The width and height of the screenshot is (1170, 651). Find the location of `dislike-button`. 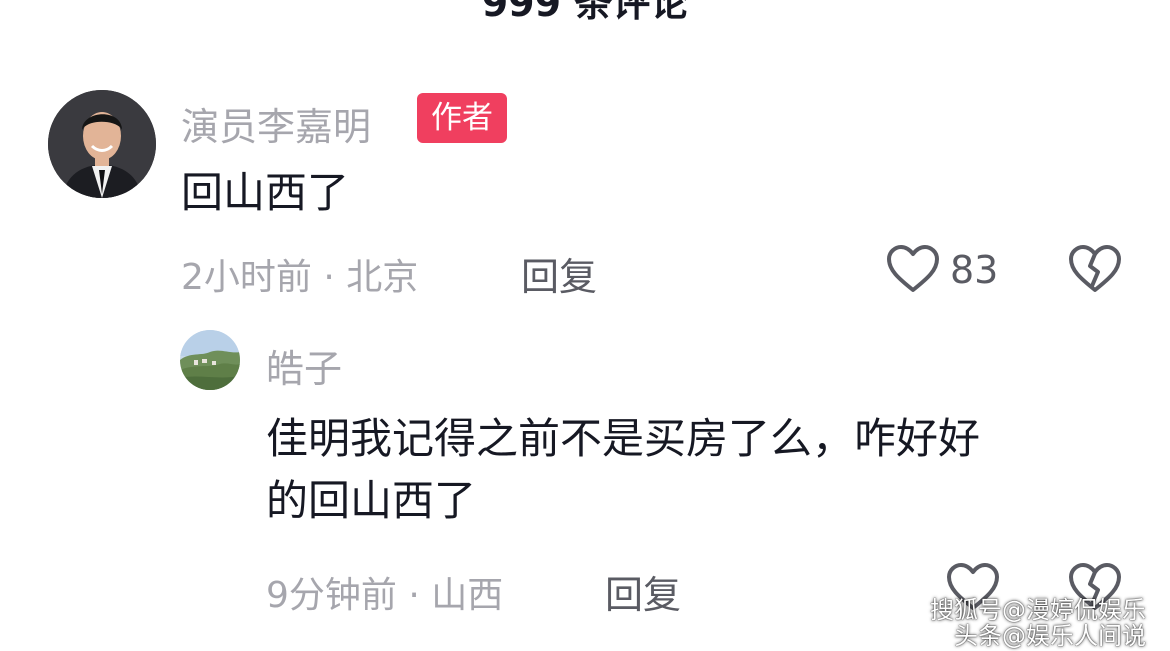

dislike-button is located at coordinates (1095, 271).